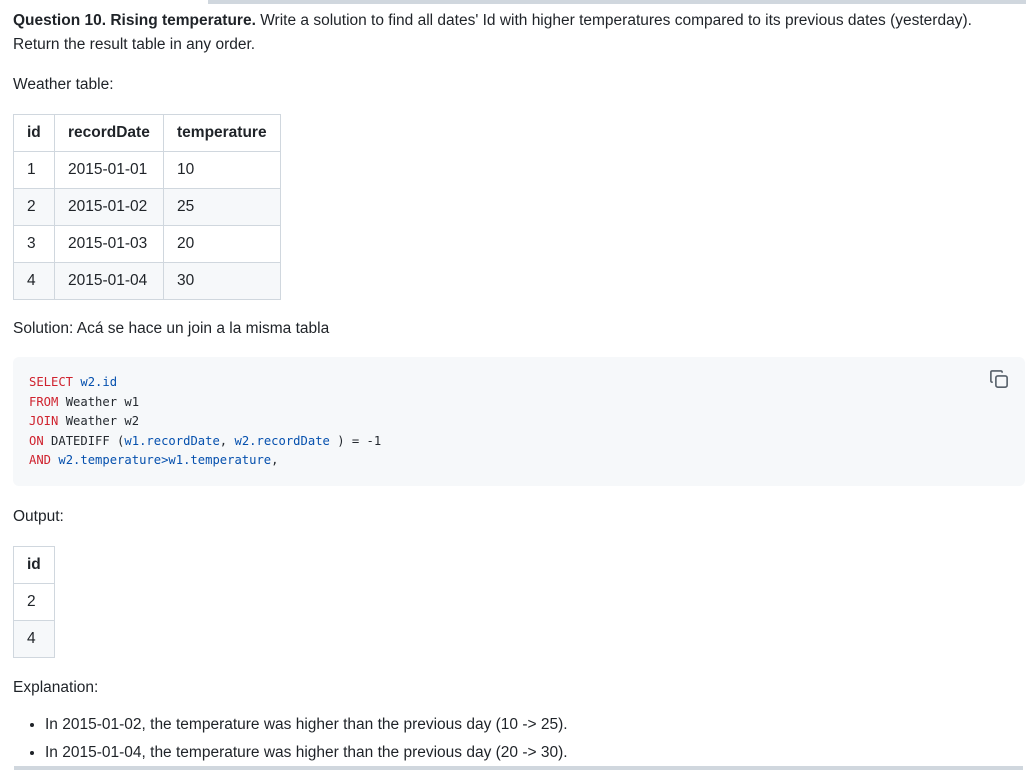  I want to click on cell-temperature: 20, so click(222, 244).